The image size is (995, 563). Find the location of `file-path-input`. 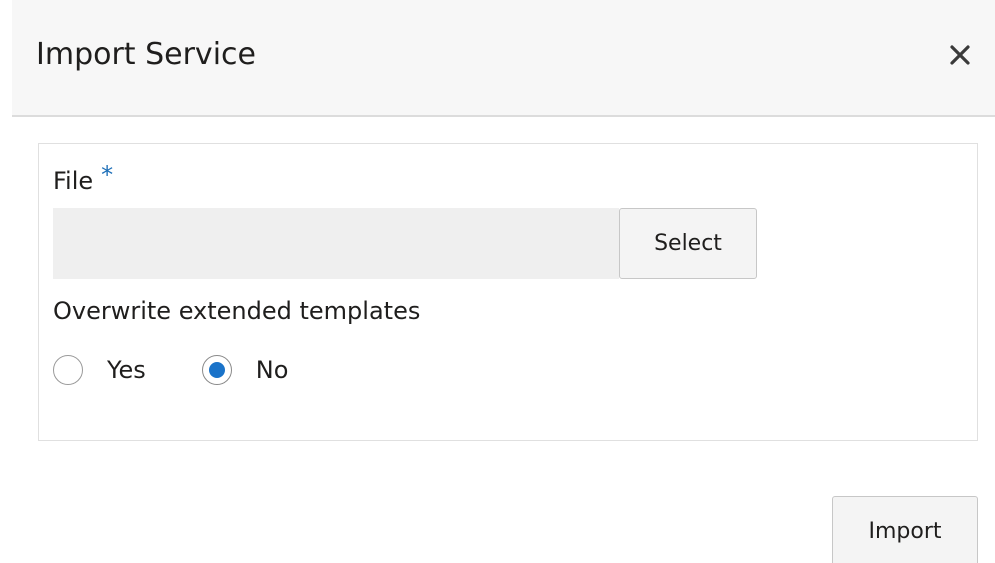

file-path-input is located at coordinates (336, 243).